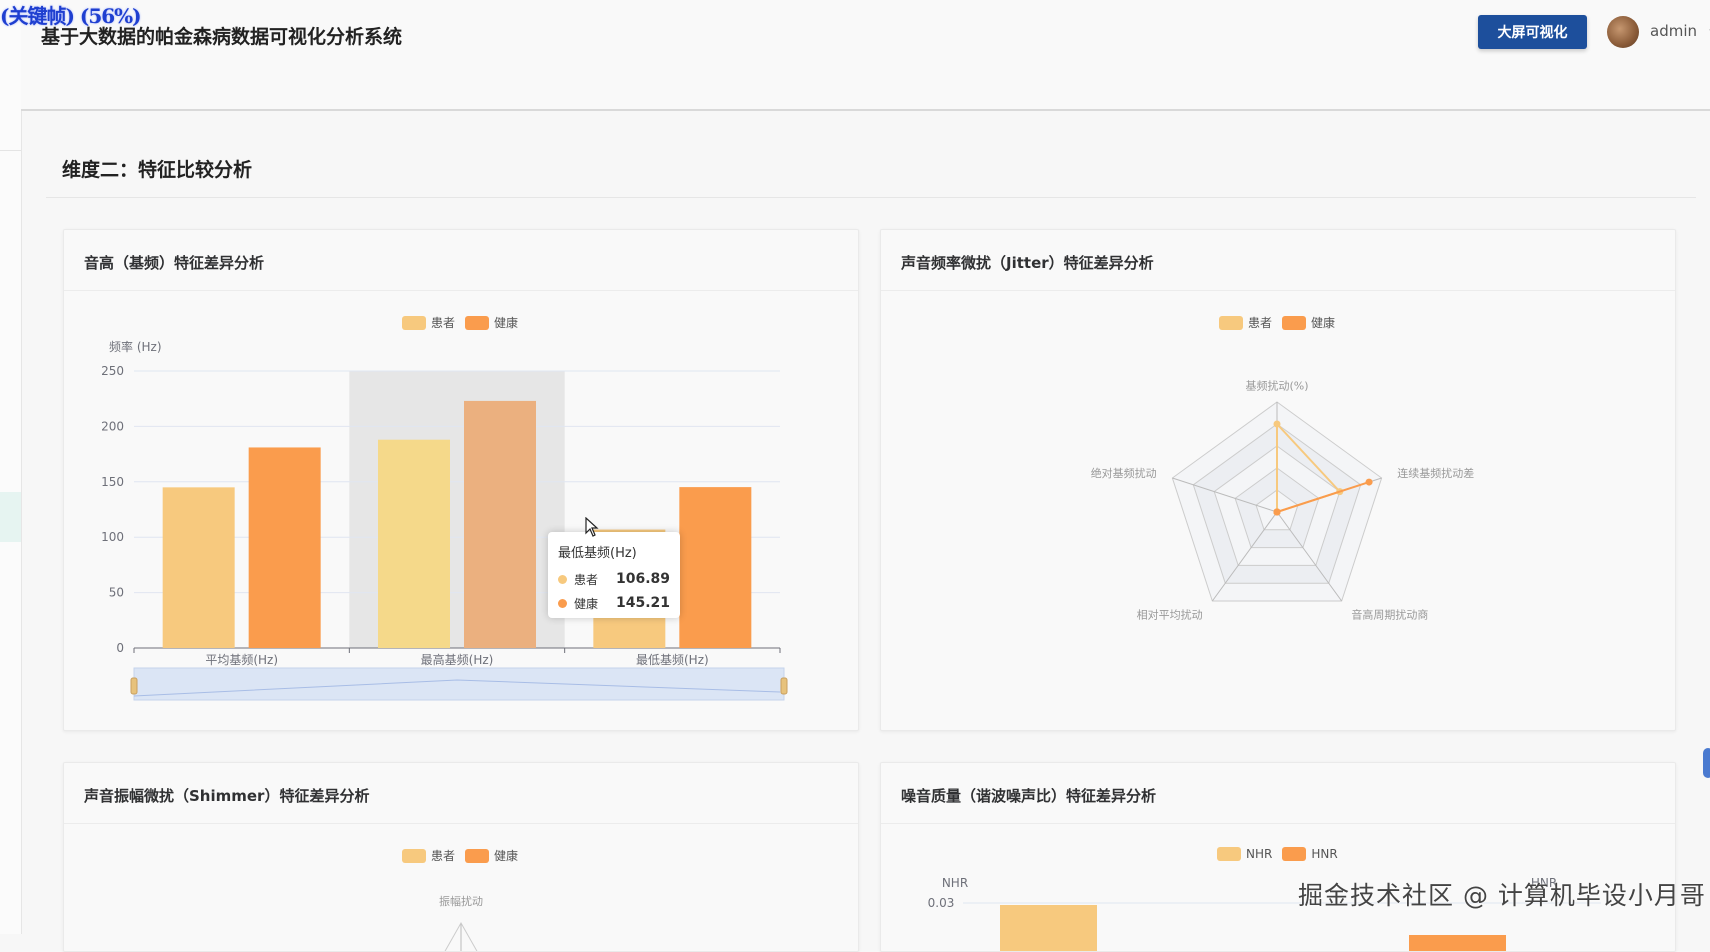  I want to click on section-title: 维度二：特征比较分析, so click(157, 170).